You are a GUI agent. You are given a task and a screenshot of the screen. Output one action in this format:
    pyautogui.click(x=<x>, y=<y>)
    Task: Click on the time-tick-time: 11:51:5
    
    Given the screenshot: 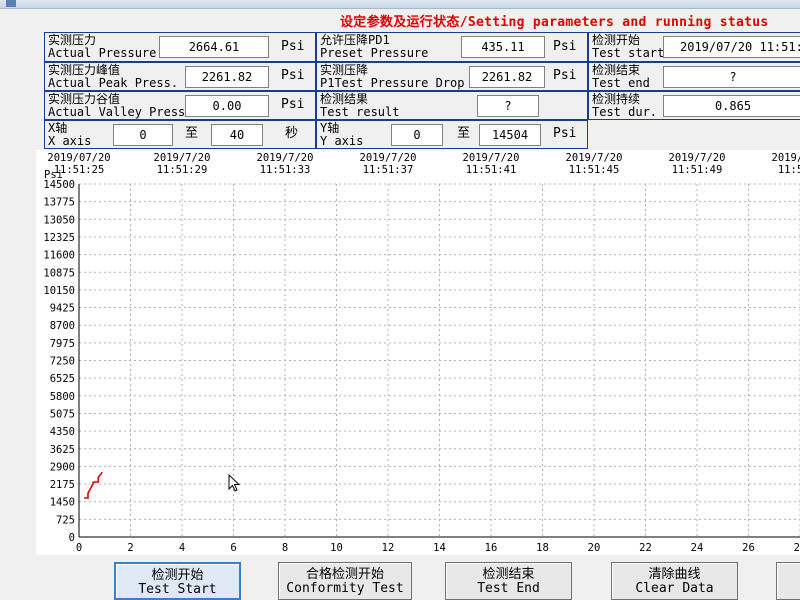 What is the action you would take?
    pyautogui.click(x=789, y=170)
    